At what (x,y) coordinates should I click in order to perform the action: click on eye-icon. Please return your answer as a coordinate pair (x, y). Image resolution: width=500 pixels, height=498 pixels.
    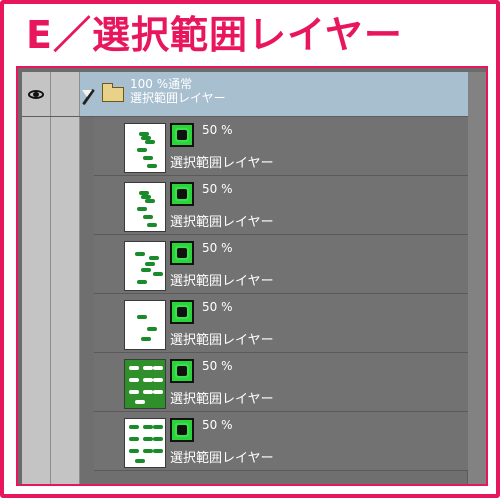
    Looking at the image, I should click on (36, 94).